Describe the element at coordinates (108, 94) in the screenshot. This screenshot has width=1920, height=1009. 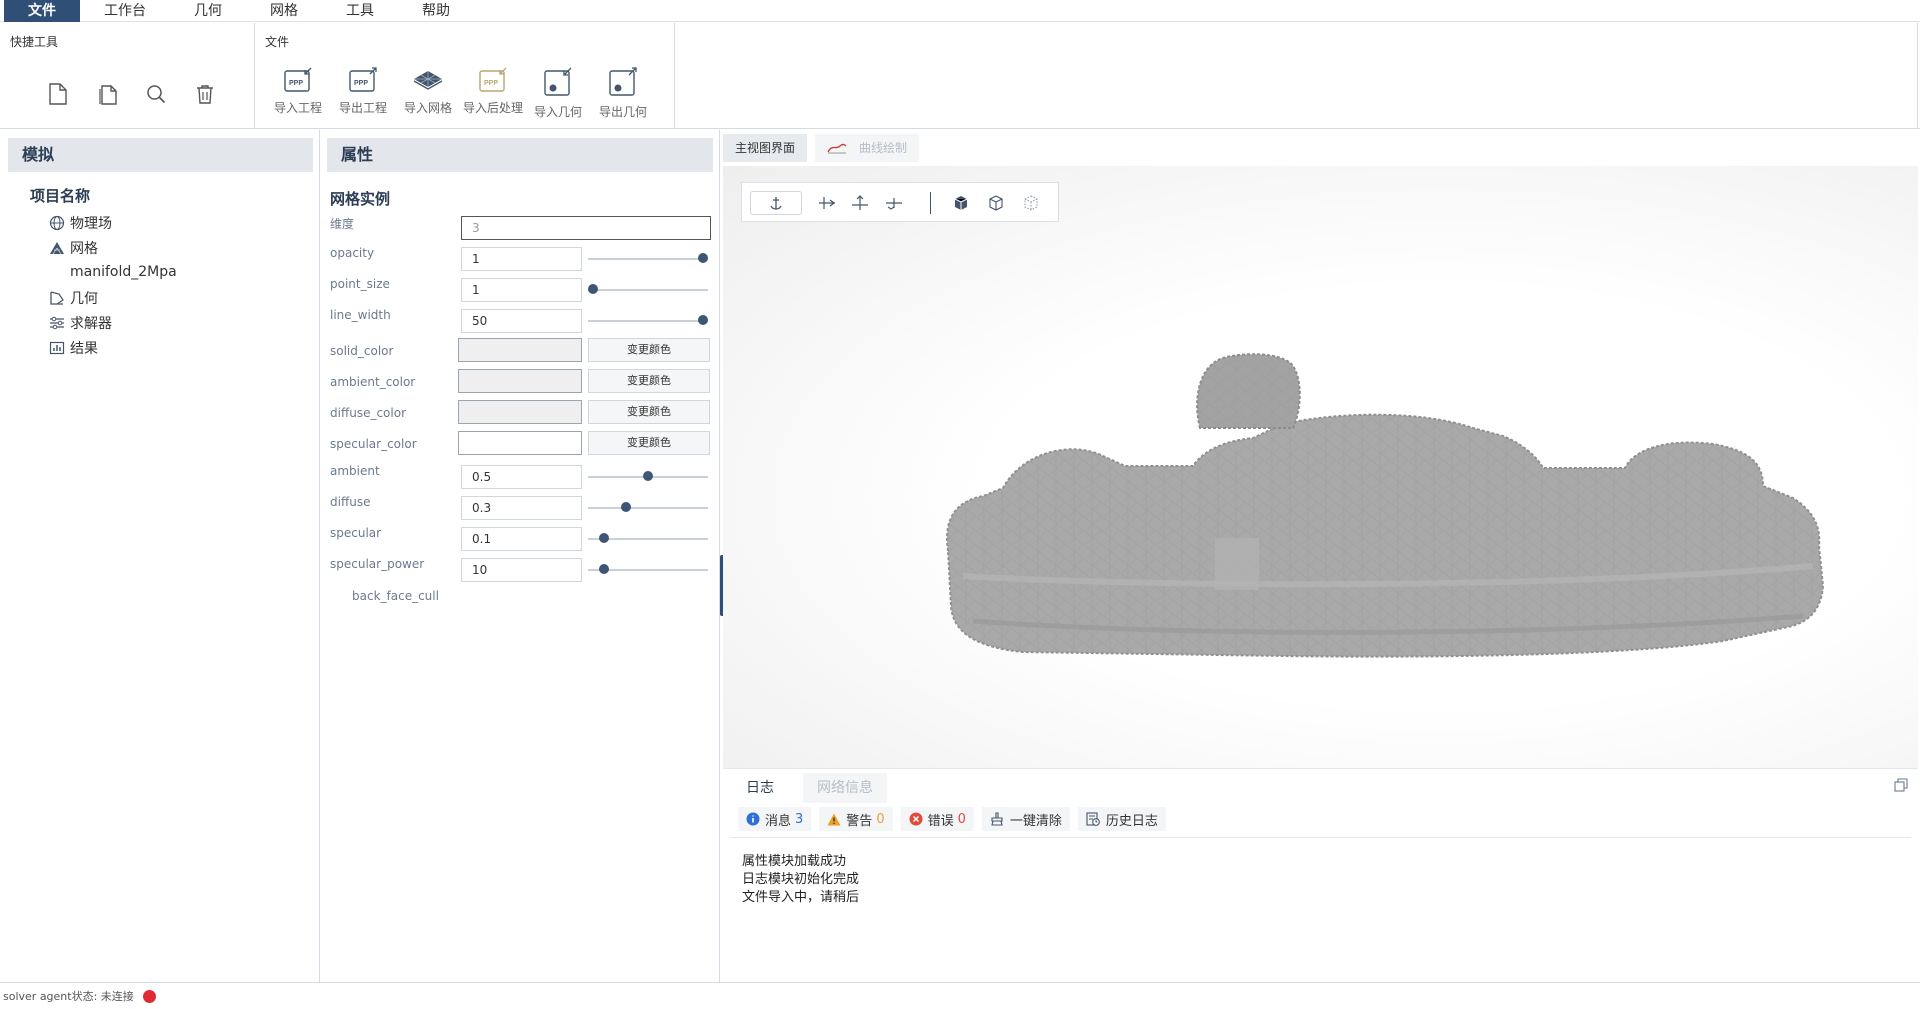
I see `copy-file-icon` at that location.